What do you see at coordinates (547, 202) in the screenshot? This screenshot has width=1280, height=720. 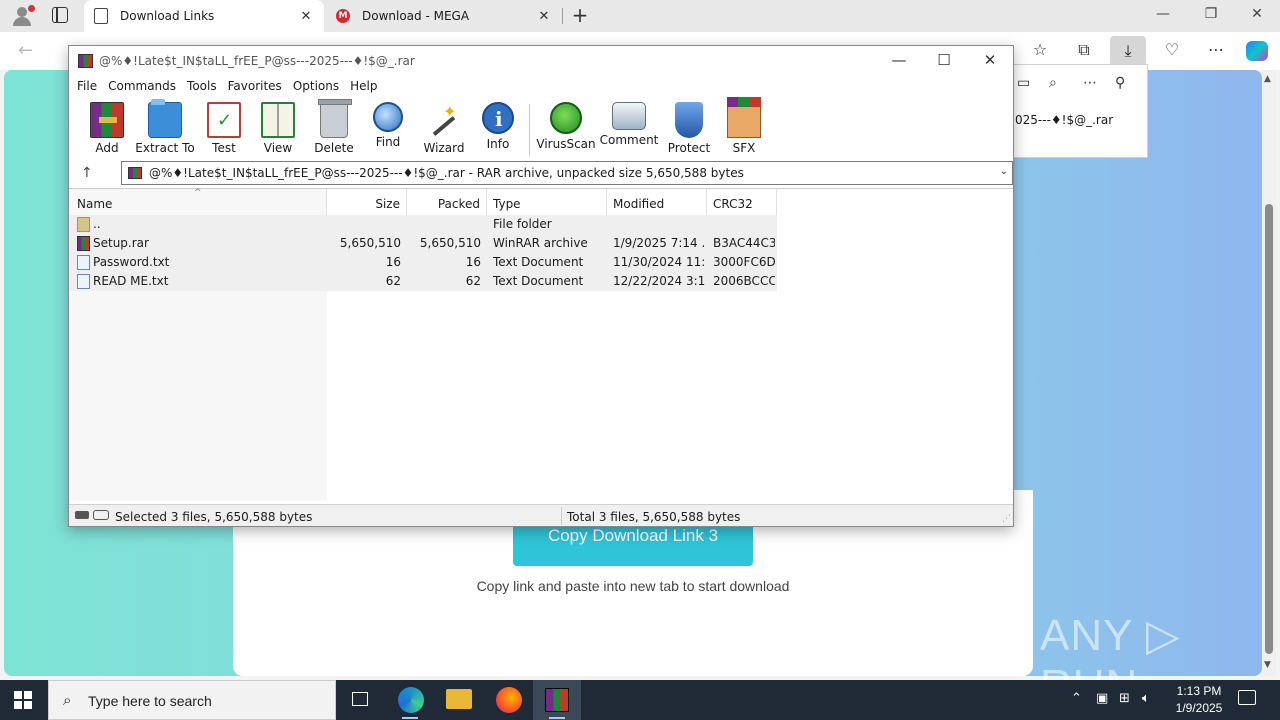 I see `column-header-type: Type` at bounding box center [547, 202].